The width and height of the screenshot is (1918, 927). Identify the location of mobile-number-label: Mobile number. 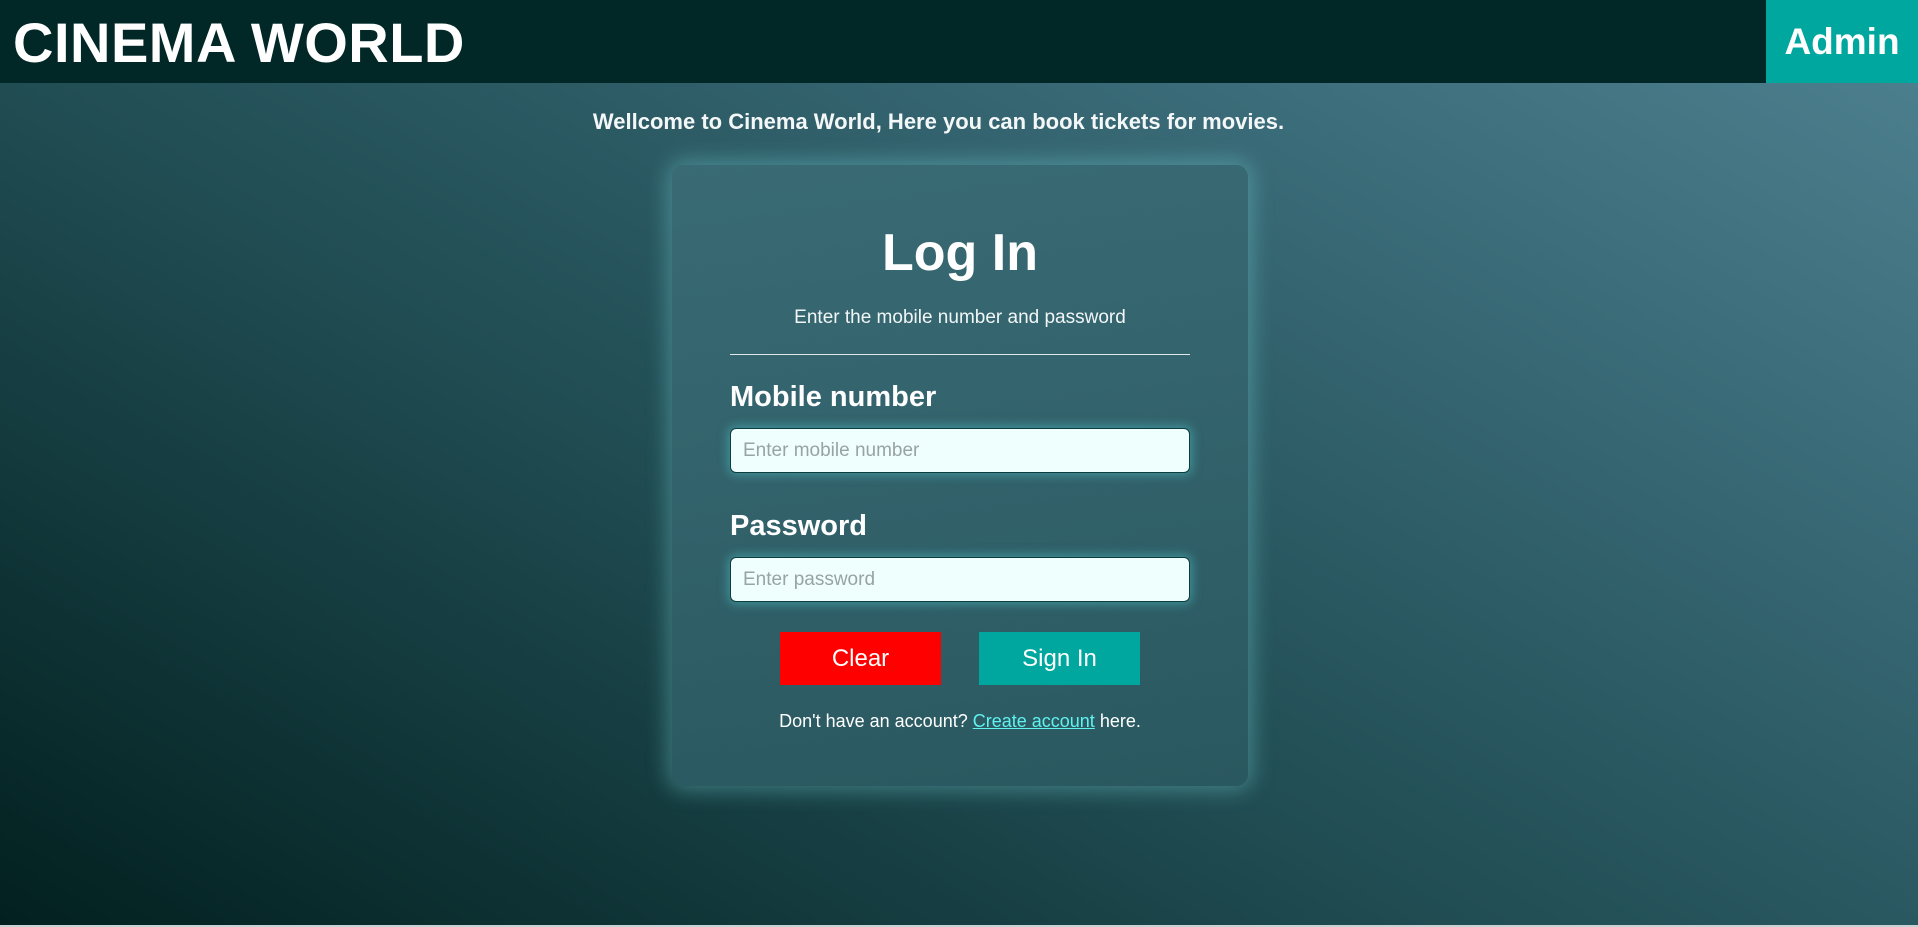
(833, 397).